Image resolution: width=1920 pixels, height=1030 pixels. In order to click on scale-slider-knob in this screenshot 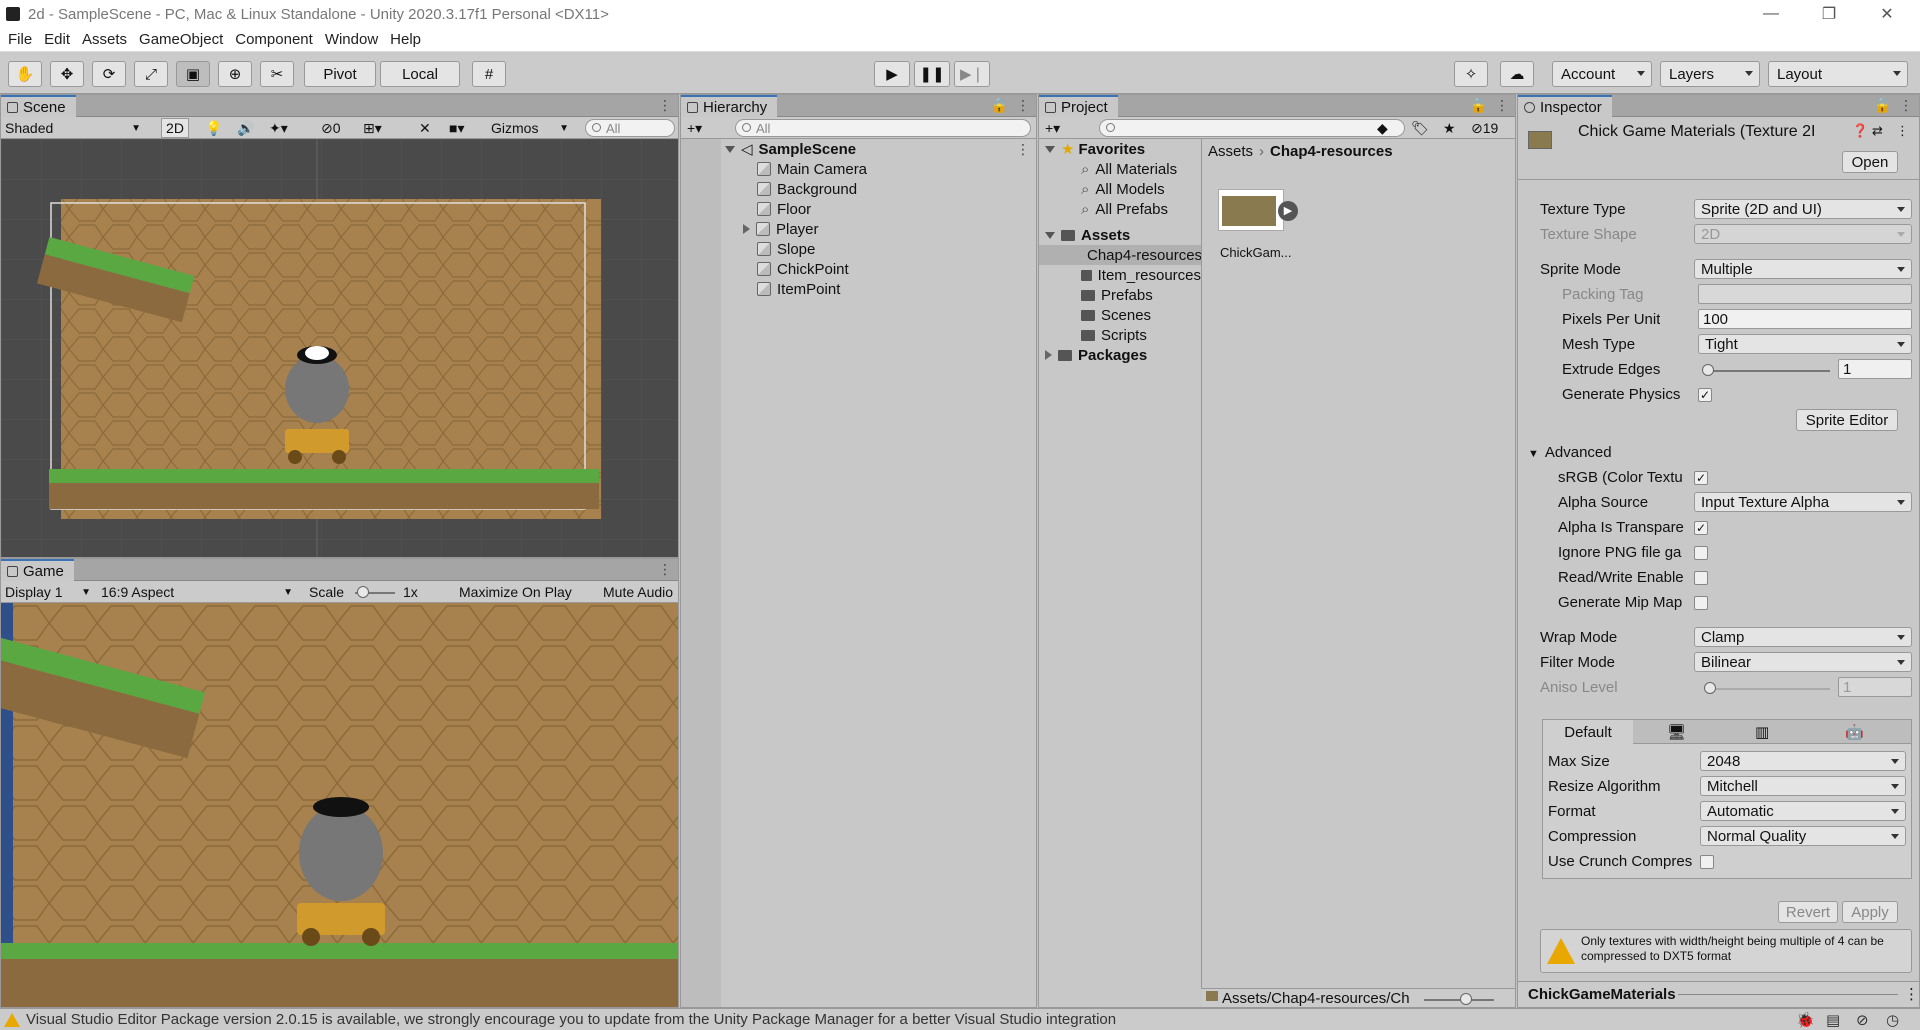, I will do `click(363, 592)`.